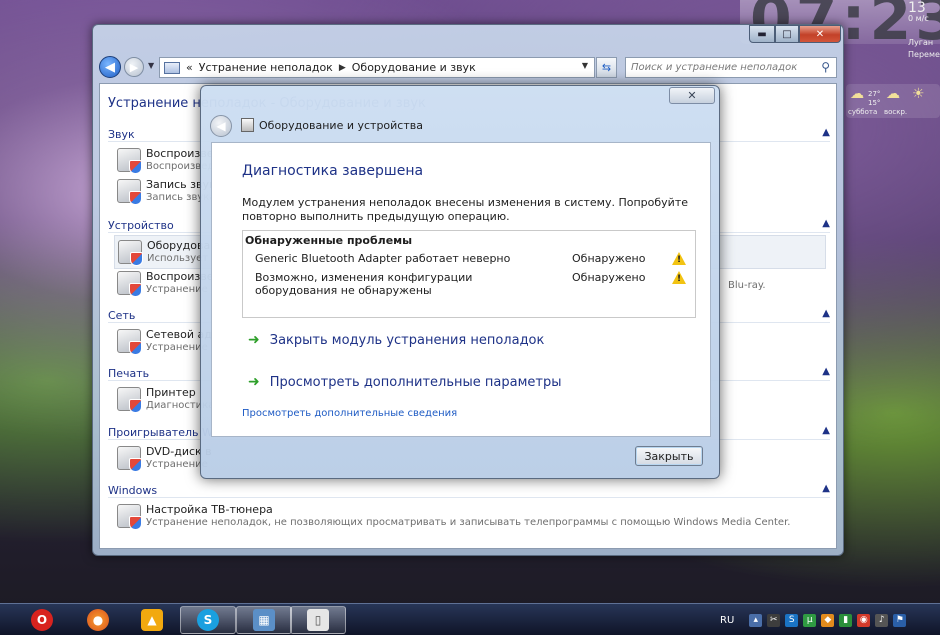 Image resolution: width=940 pixels, height=635 pixels. Describe the element at coordinates (874, 103) in the screenshot. I see `forecast-low: 15°` at that location.